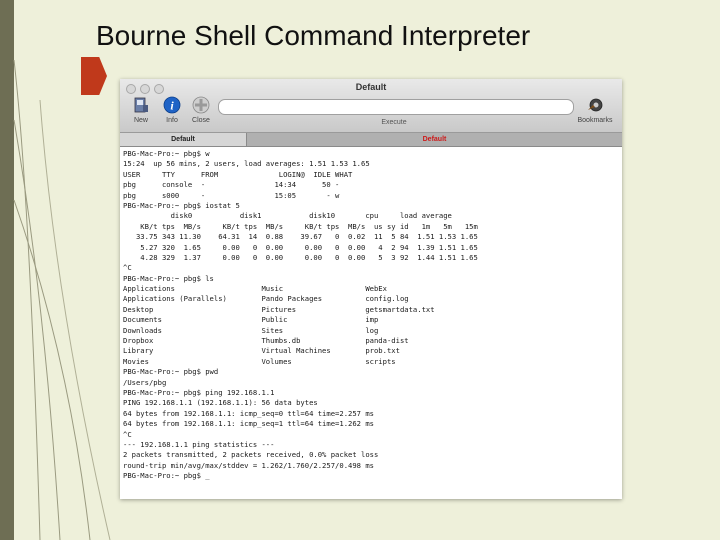 The image size is (720, 540). Describe the element at coordinates (251, 320) in the screenshot. I see `terminal-line: Documents Public imp` at that location.